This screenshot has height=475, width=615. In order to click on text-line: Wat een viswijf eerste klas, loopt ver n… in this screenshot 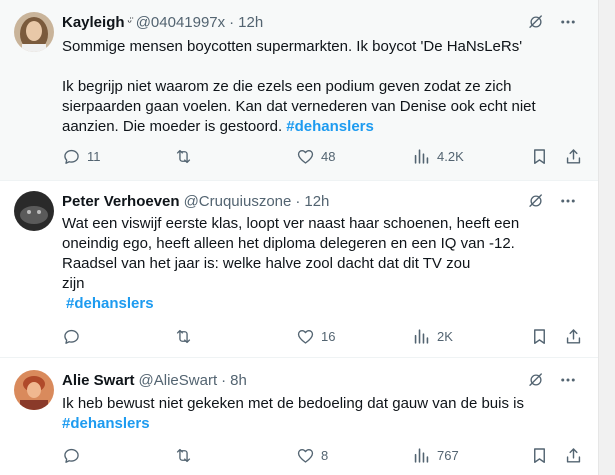, I will do `click(291, 223)`.